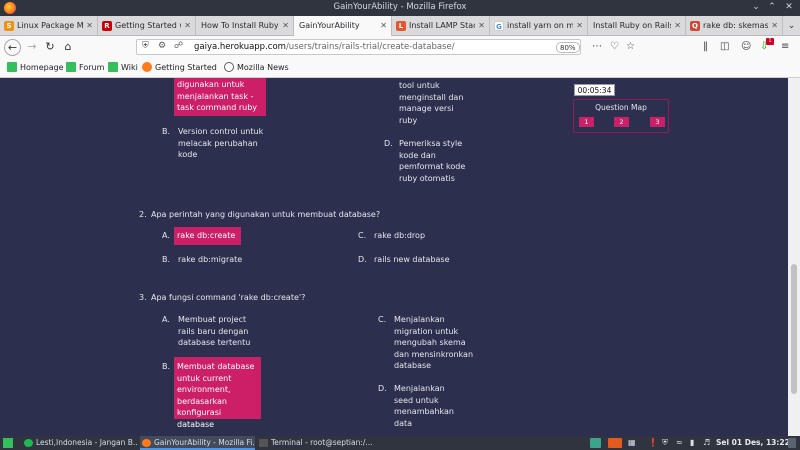 The width and height of the screenshot is (800, 450). I want to click on page-actions-icon: ⋯, so click(597, 47).